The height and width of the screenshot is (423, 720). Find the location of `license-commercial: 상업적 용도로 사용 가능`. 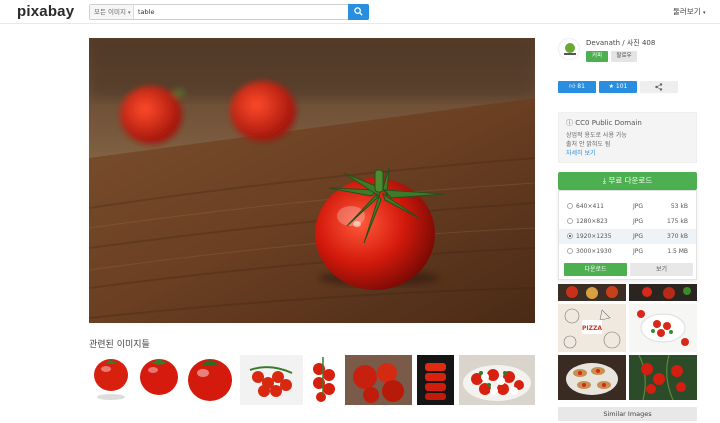

license-commercial: 상업적 용도로 사용 가능 is located at coordinates (596, 135).